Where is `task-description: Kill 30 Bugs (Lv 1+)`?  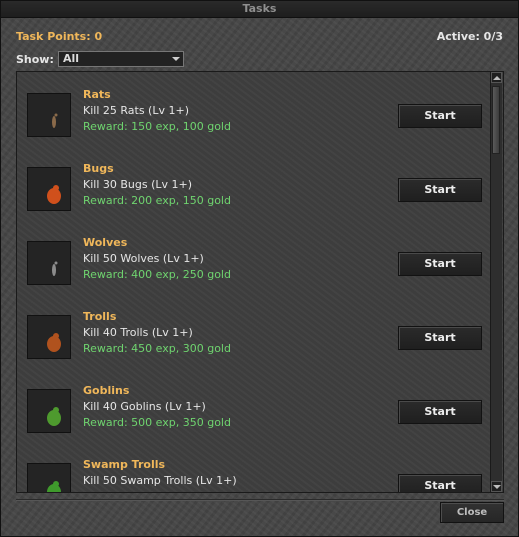
task-description: Kill 30 Bugs (Lv 1+) is located at coordinates (138, 184).